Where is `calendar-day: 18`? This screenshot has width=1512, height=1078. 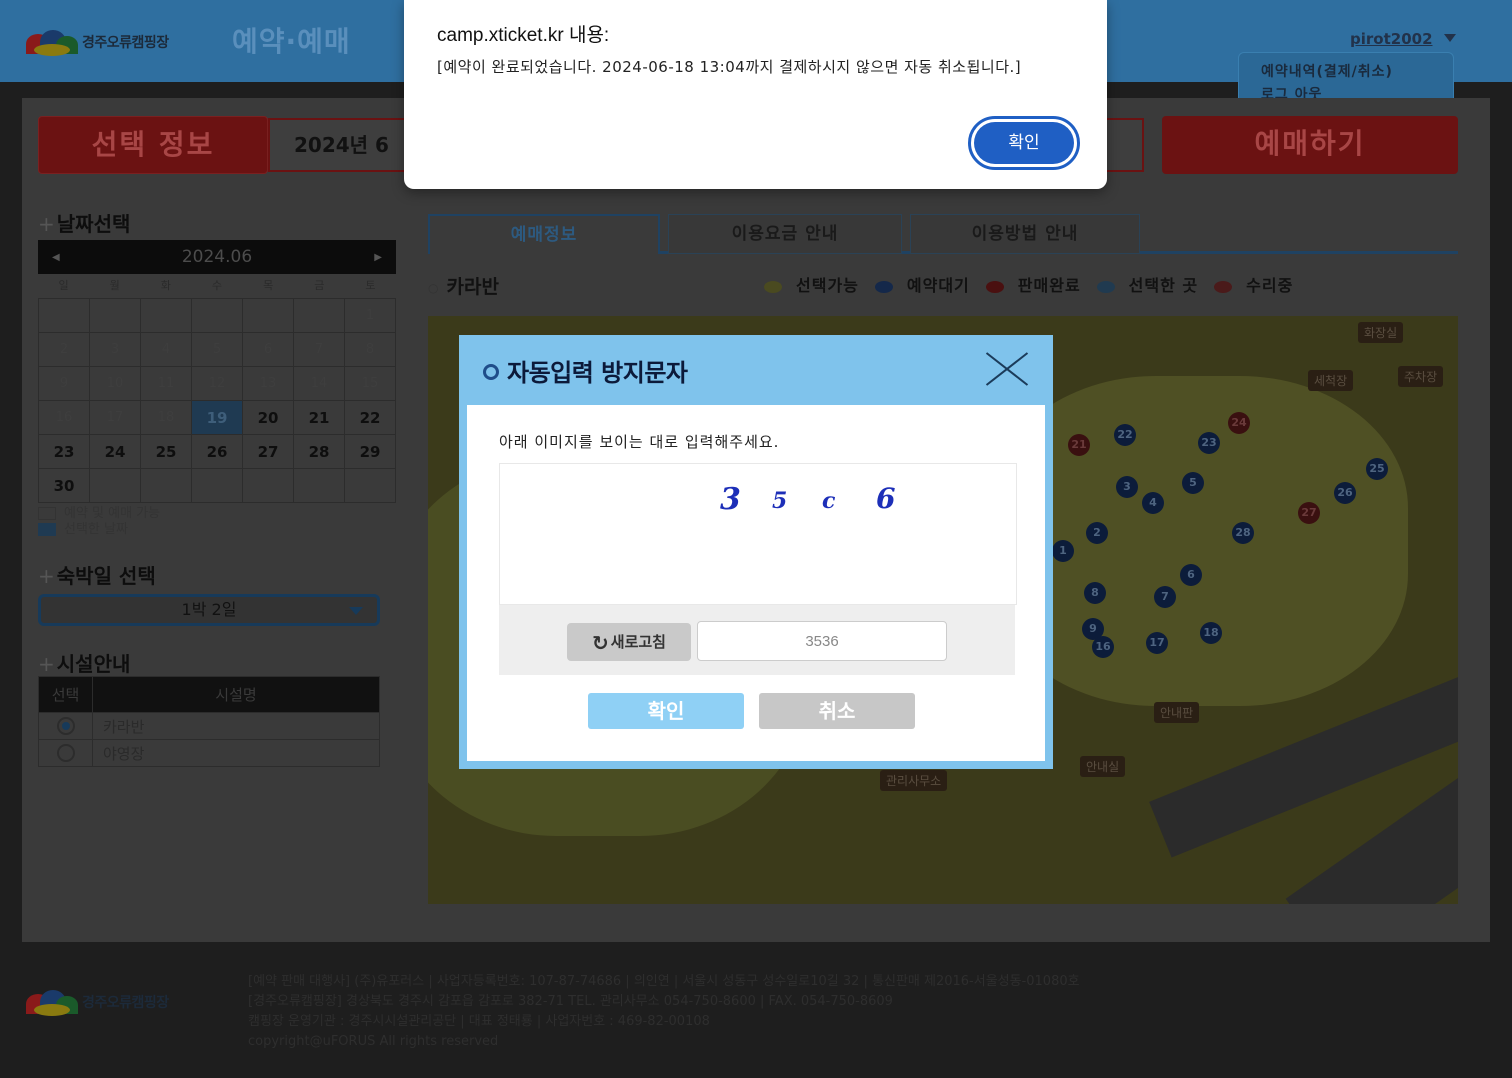
calendar-day: 18 is located at coordinates (166, 418).